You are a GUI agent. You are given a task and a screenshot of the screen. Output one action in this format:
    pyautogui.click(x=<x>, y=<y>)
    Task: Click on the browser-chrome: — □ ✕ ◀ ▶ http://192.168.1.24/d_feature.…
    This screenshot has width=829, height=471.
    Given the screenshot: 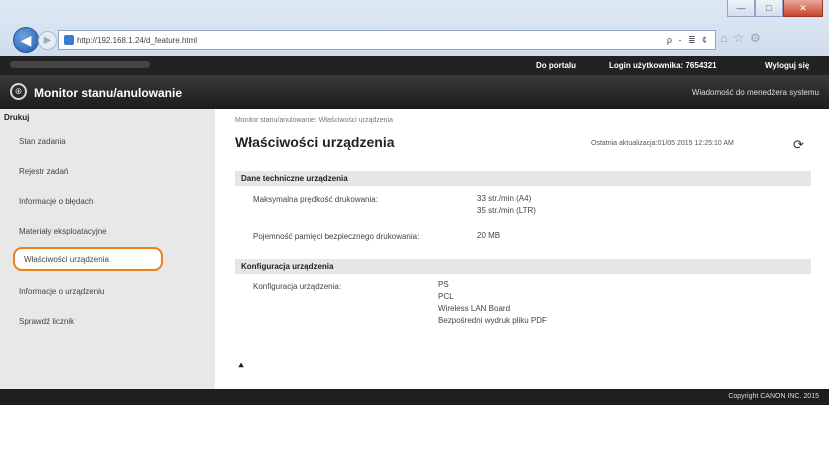 What is the action you would take?
    pyautogui.click(x=414, y=28)
    